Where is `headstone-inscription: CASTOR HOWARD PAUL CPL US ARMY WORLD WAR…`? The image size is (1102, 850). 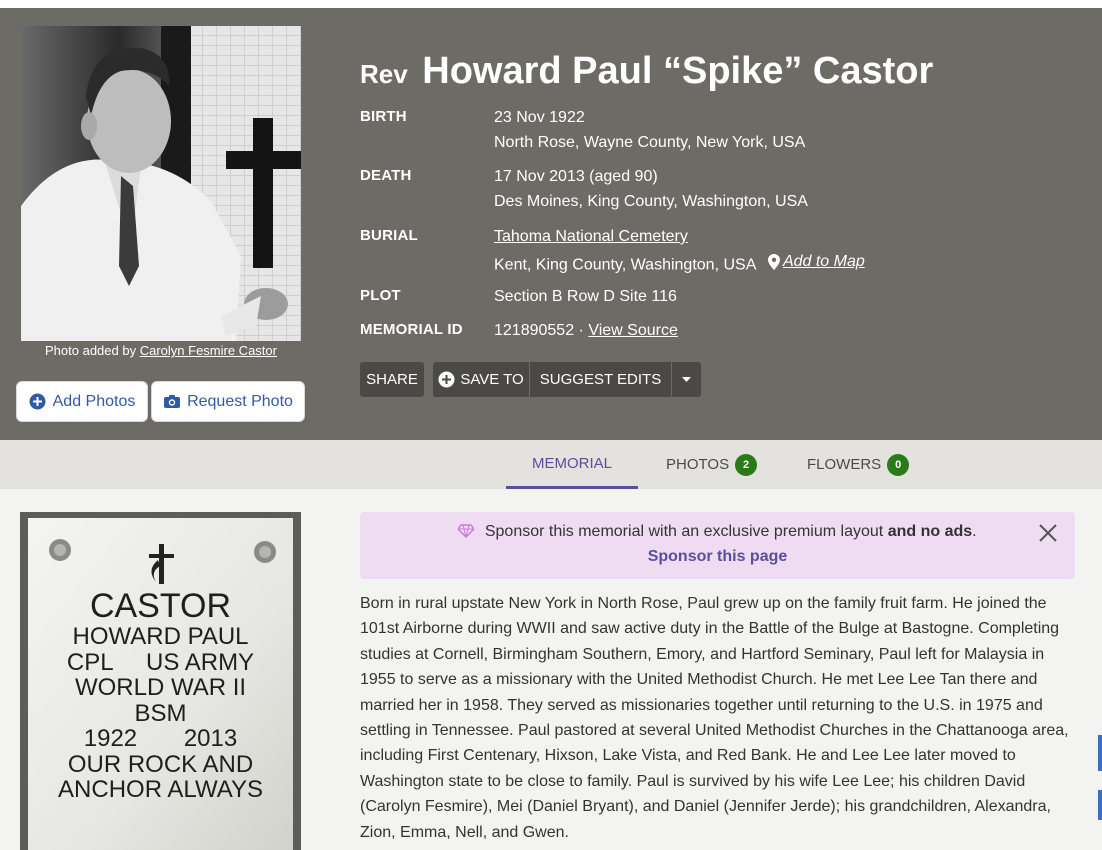 headstone-inscription: CASTOR HOWARD PAUL CPL US ARMY WORLD WAR… is located at coordinates (160, 695).